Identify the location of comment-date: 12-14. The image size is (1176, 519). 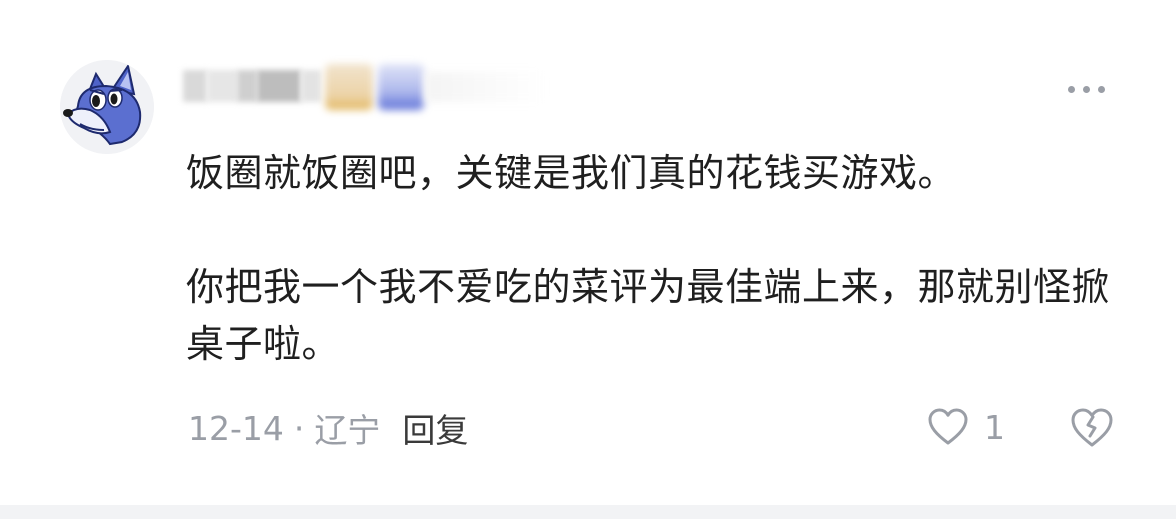
(236, 428).